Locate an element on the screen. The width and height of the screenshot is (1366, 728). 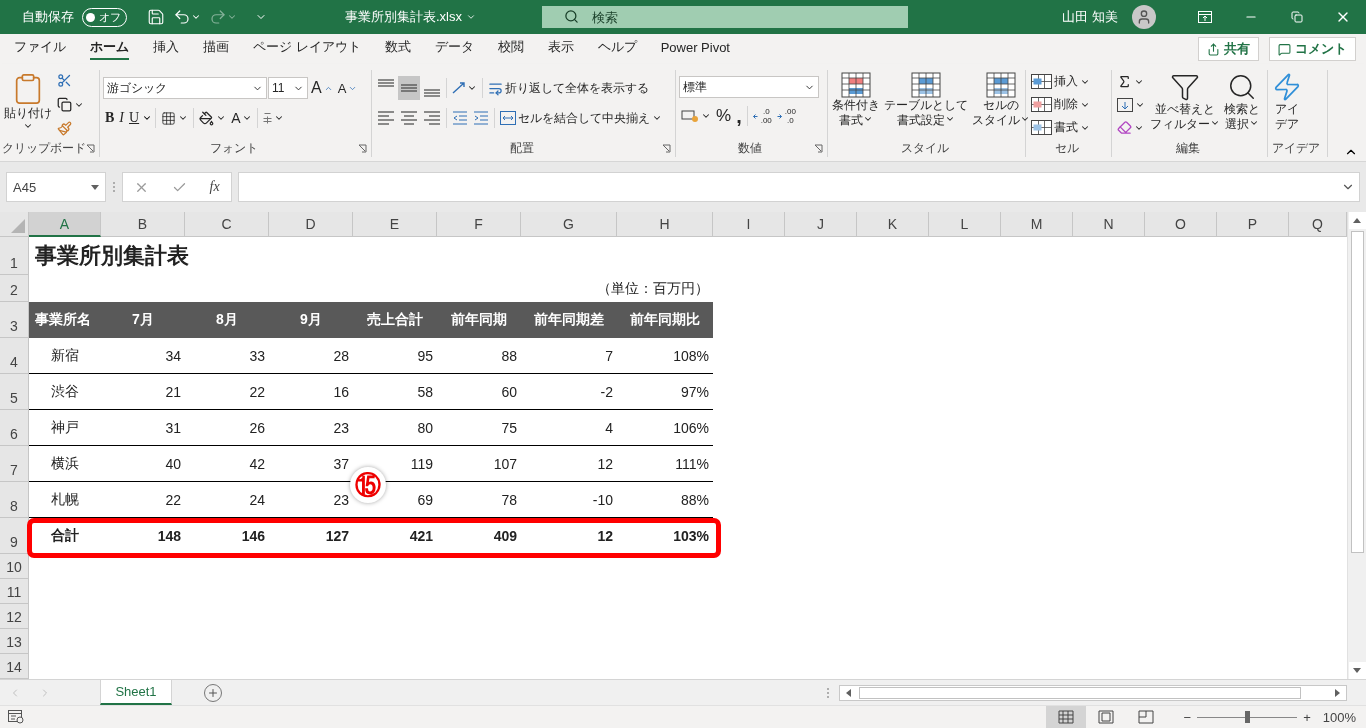
group-label: セル is located at coordinates (1066, 148).